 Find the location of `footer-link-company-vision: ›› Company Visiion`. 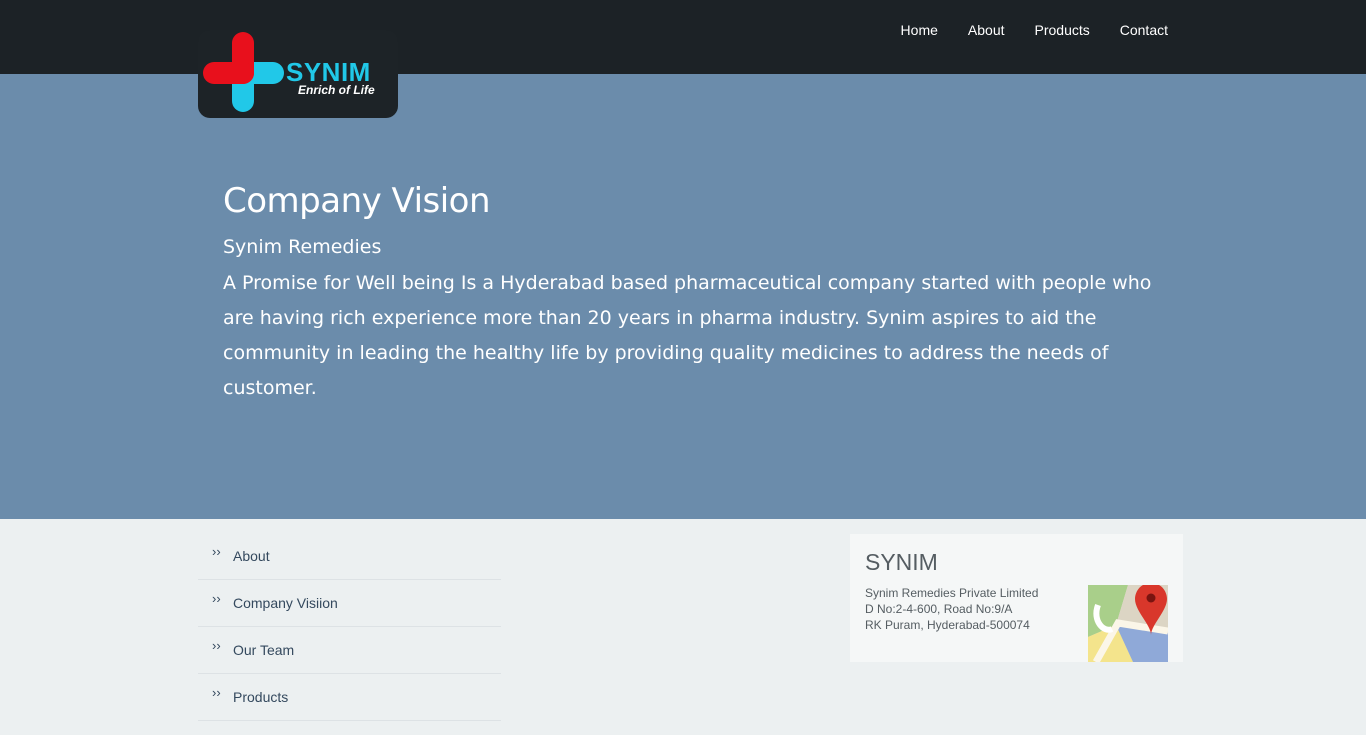

footer-link-company-vision: ›› Company Visiion is located at coordinates (349, 603).